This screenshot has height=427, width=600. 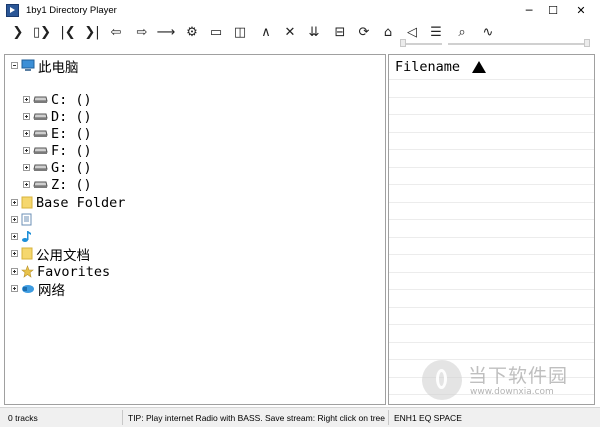 I want to click on home-icon: ⌂, so click(x=388, y=32).